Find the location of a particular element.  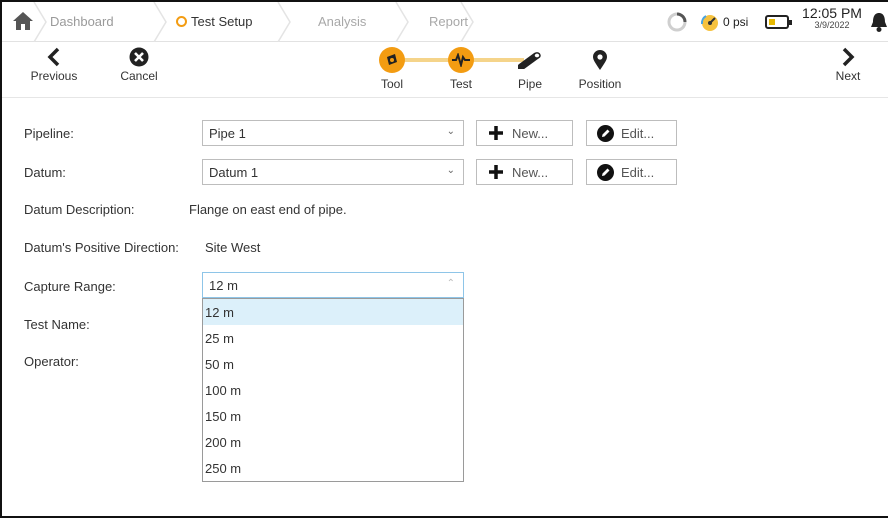

tool-icon is located at coordinates (392, 60).